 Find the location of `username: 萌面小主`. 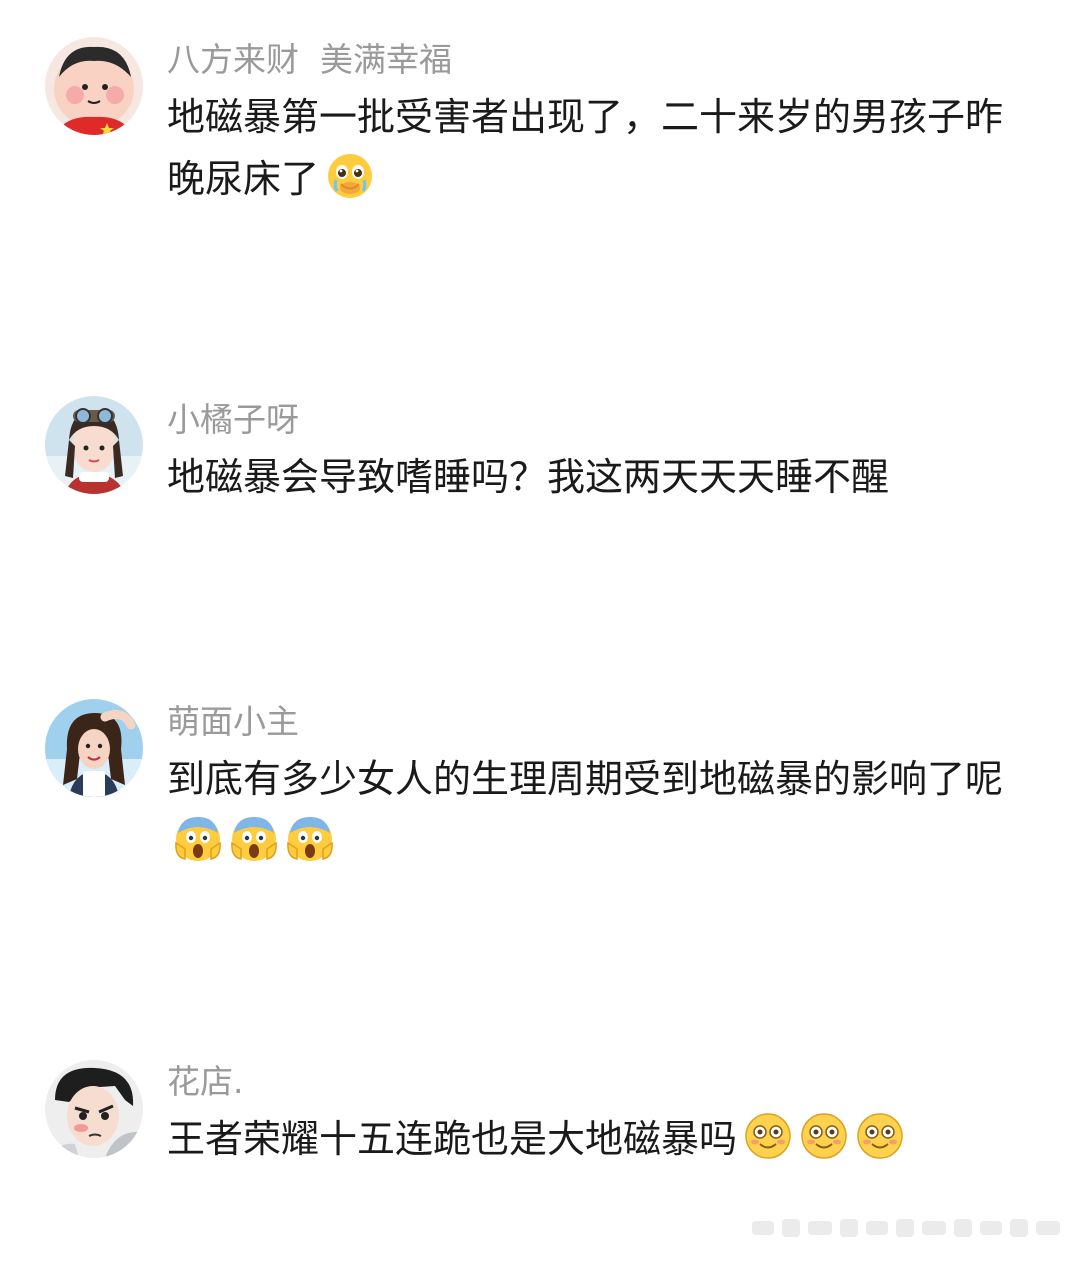

username: 萌面小主 is located at coordinates (233, 722).